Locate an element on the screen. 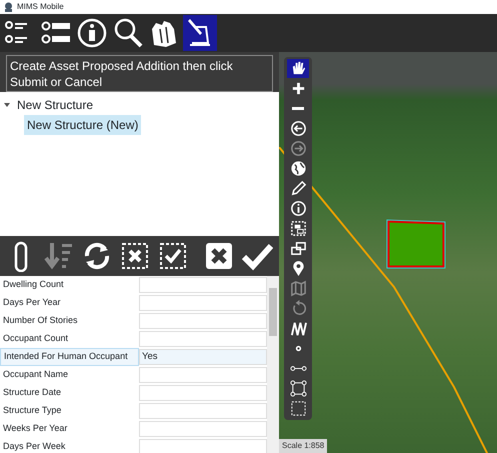 The width and height of the screenshot is (497, 453). tree-item: New Structure (New) is located at coordinates (83, 125).